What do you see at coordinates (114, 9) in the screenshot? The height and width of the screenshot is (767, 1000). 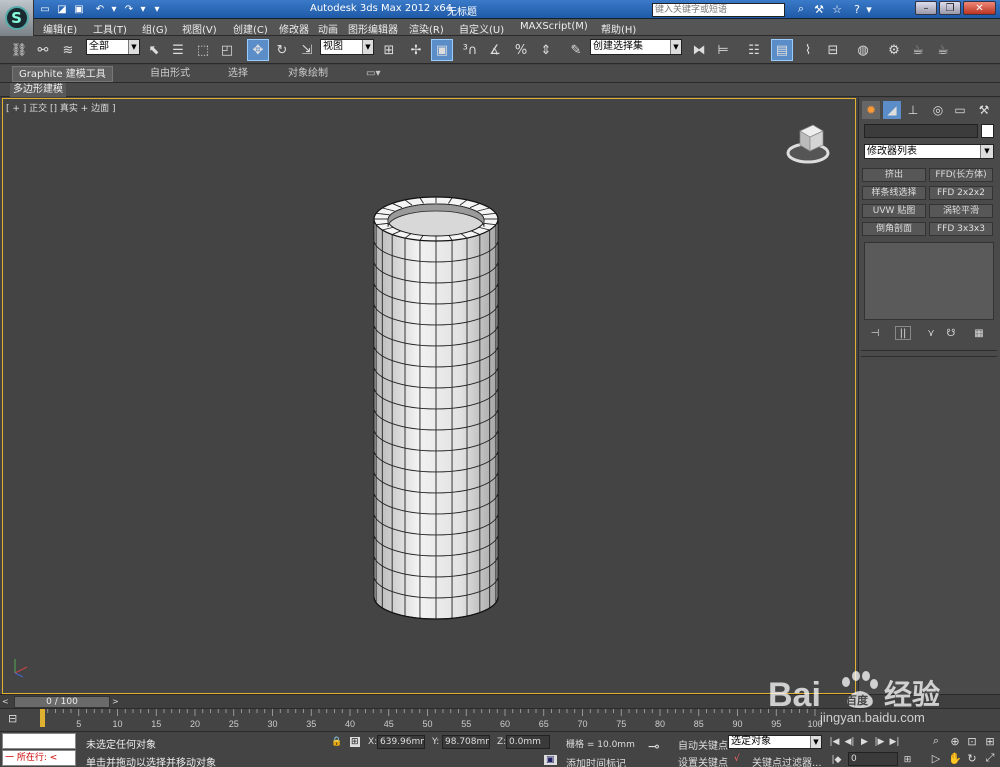 I see `undo-dropdown-icon: ▾` at bounding box center [114, 9].